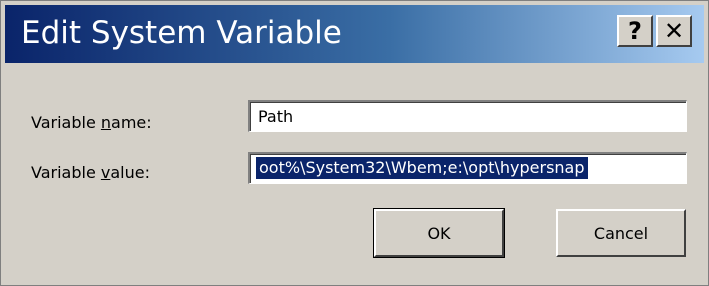 The image size is (709, 286). I want to click on variable-name-label-accelerator: n, so click(106, 122).